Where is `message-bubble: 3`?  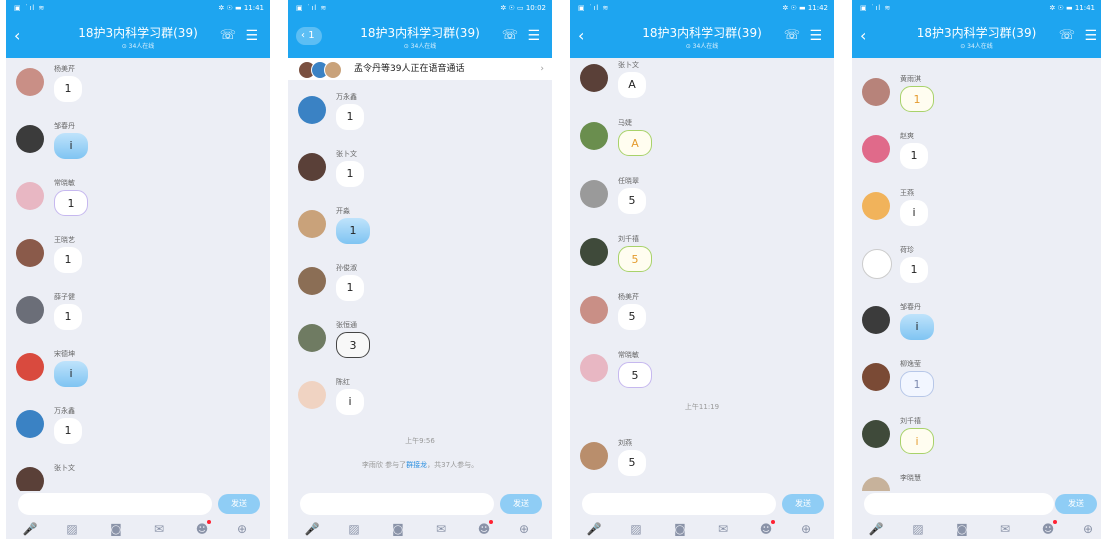 message-bubble: 3 is located at coordinates (353, 345).